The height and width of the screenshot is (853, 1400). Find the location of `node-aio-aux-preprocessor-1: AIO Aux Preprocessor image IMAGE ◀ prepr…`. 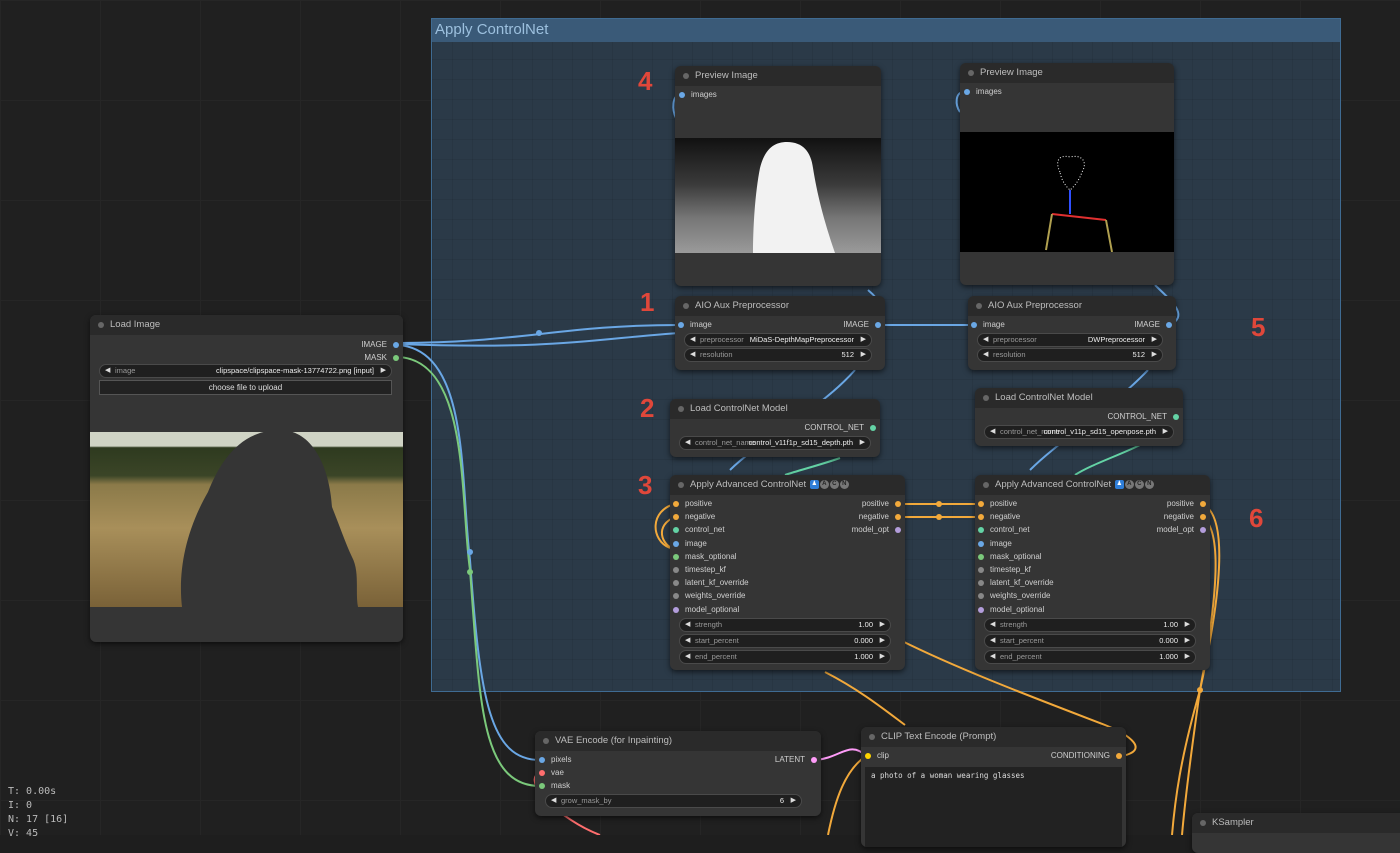

node-aio-aux-preprocessor-1: AIO Aux Preprocessor image IMAGE ◀ prepr… is located at coordinates (780, 333).